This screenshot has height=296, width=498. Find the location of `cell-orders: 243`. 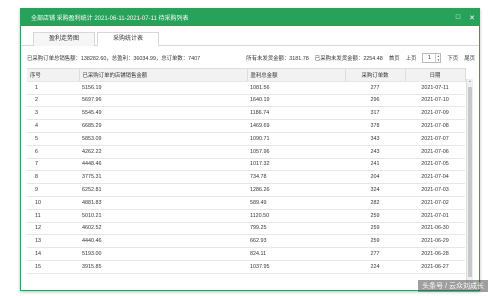

cell-orders: 243 is located at coordinates (375, 152).